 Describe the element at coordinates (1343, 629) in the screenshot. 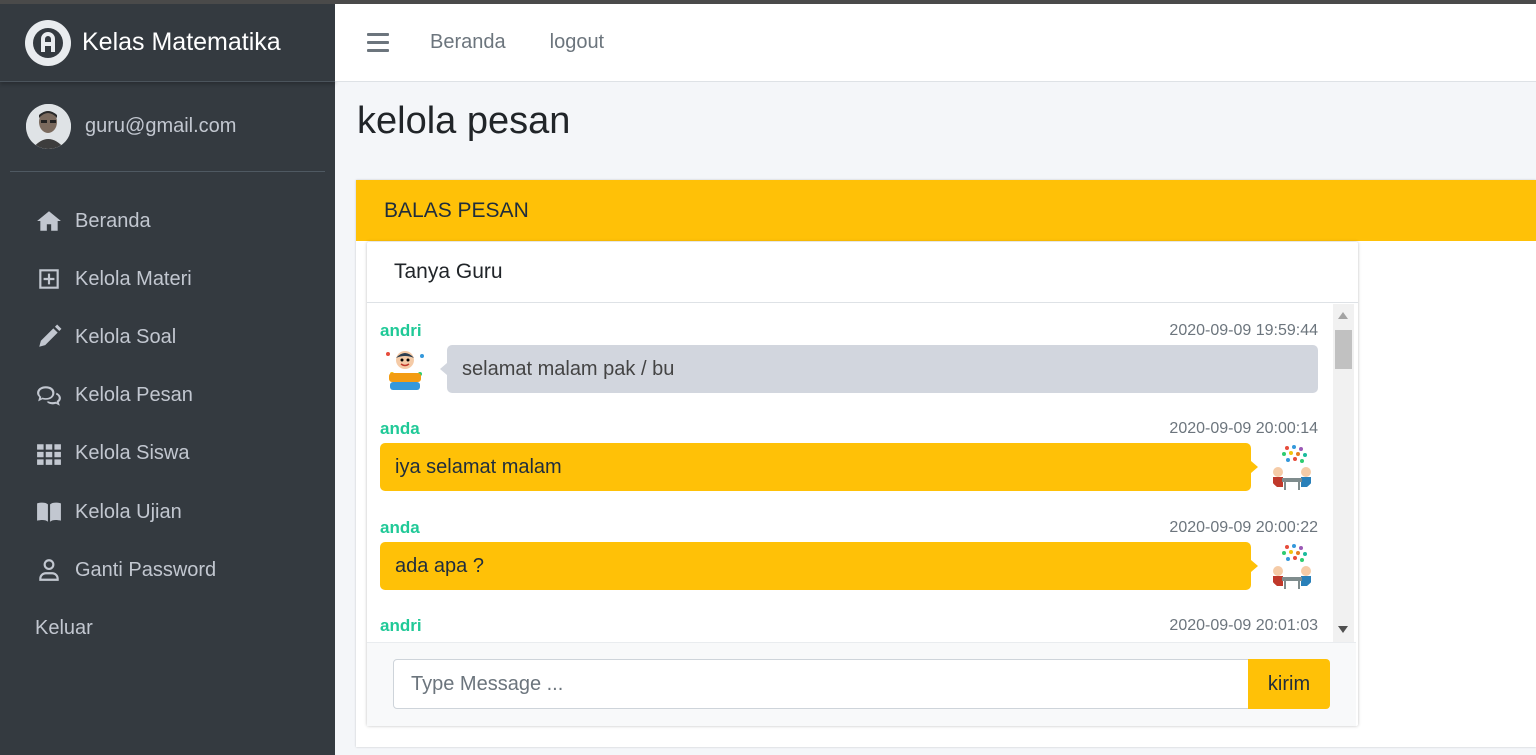

I see `scroll-down-icon` at that location.